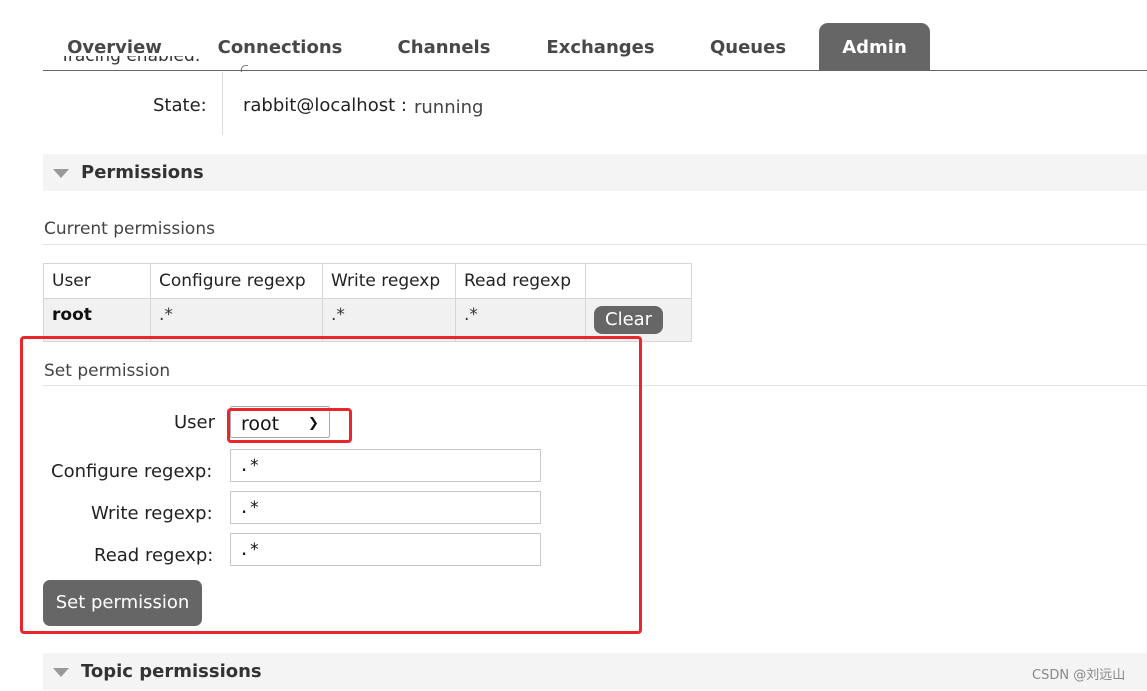 The image size is (1147, 691). Describe the element at coordinates (325, 105) in the screenshot. I see `state-node: rabbit@localhost :` at that location.